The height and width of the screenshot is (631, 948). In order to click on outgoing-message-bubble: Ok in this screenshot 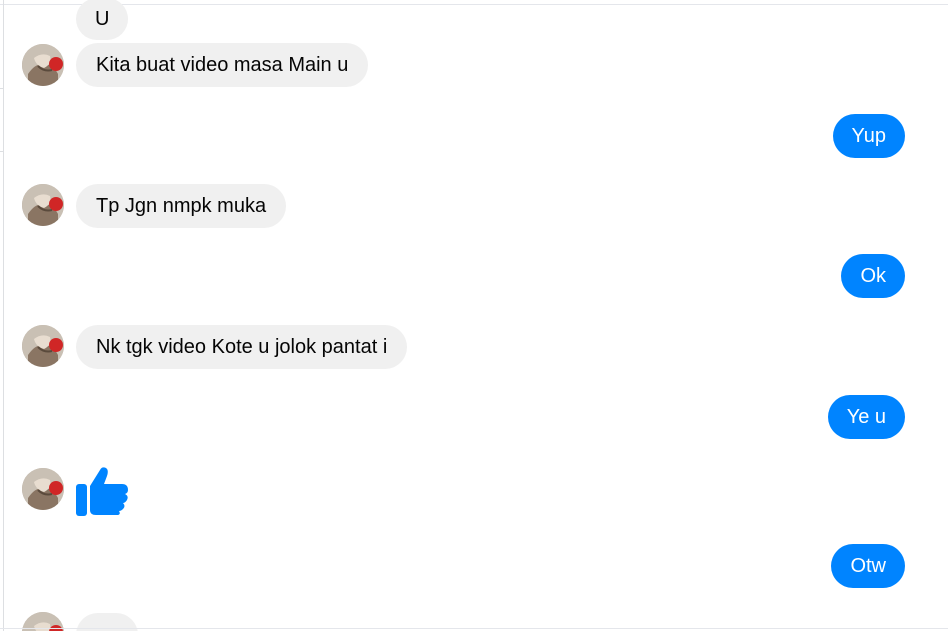, I will do `click(873, 276)`.